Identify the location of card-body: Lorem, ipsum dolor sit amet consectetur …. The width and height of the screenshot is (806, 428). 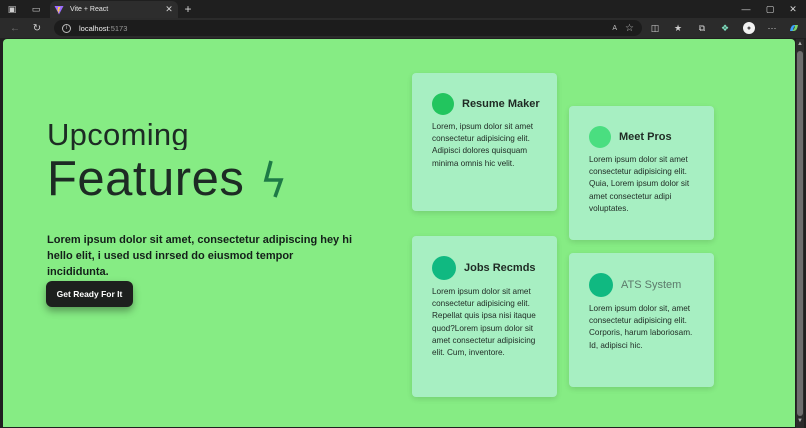
(483, 145).